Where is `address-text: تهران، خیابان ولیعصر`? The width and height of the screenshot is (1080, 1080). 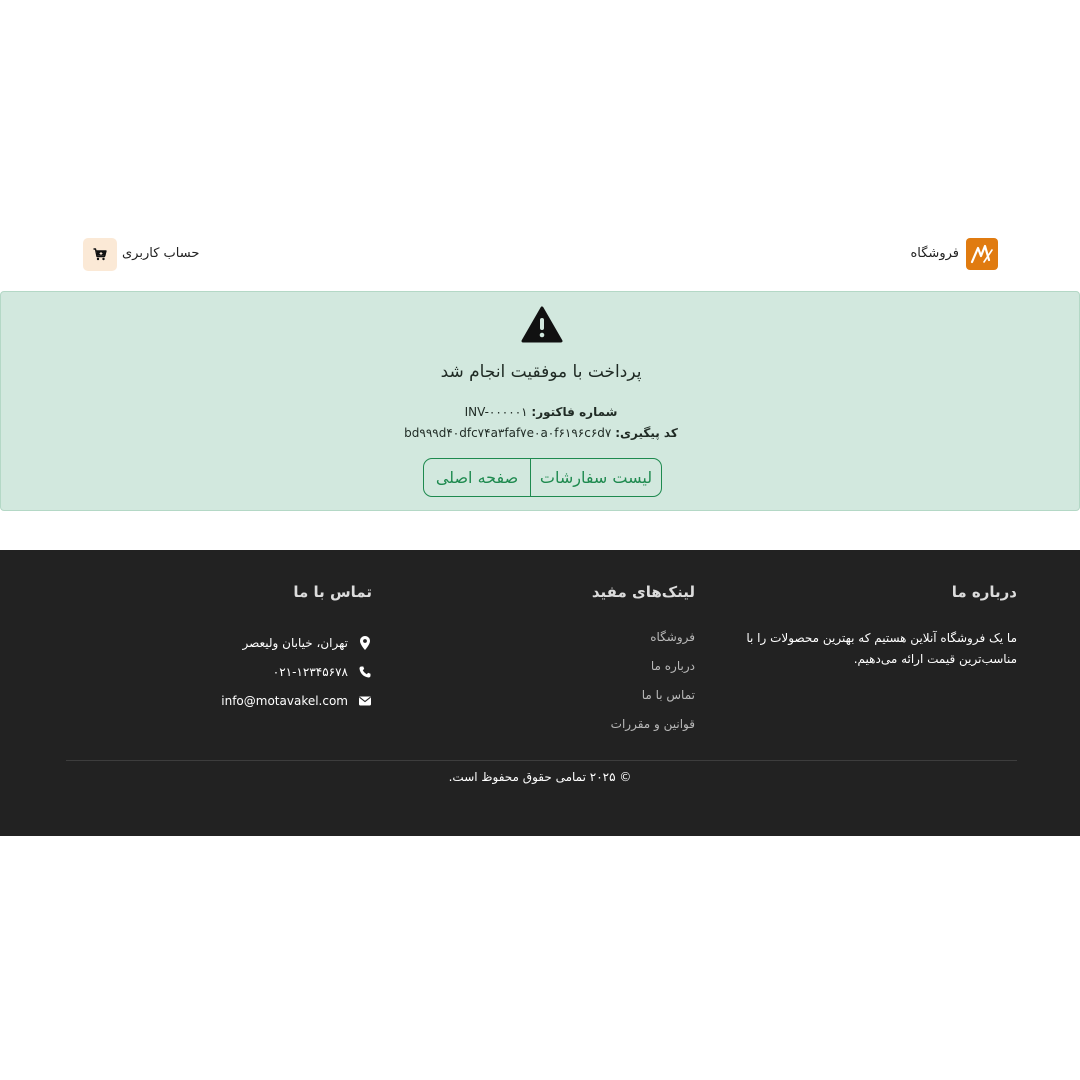
address-text: تهران، خیابان ولیعصر is located at coordinates (295, 642).